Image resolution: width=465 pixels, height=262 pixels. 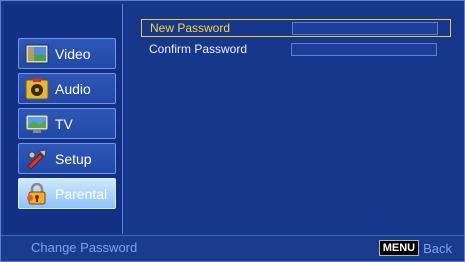 What do you see at coordinates (198, 49) in the screenshot?
I see `confirm-password-label: Confirm Password` at bounding box center [198, 49].